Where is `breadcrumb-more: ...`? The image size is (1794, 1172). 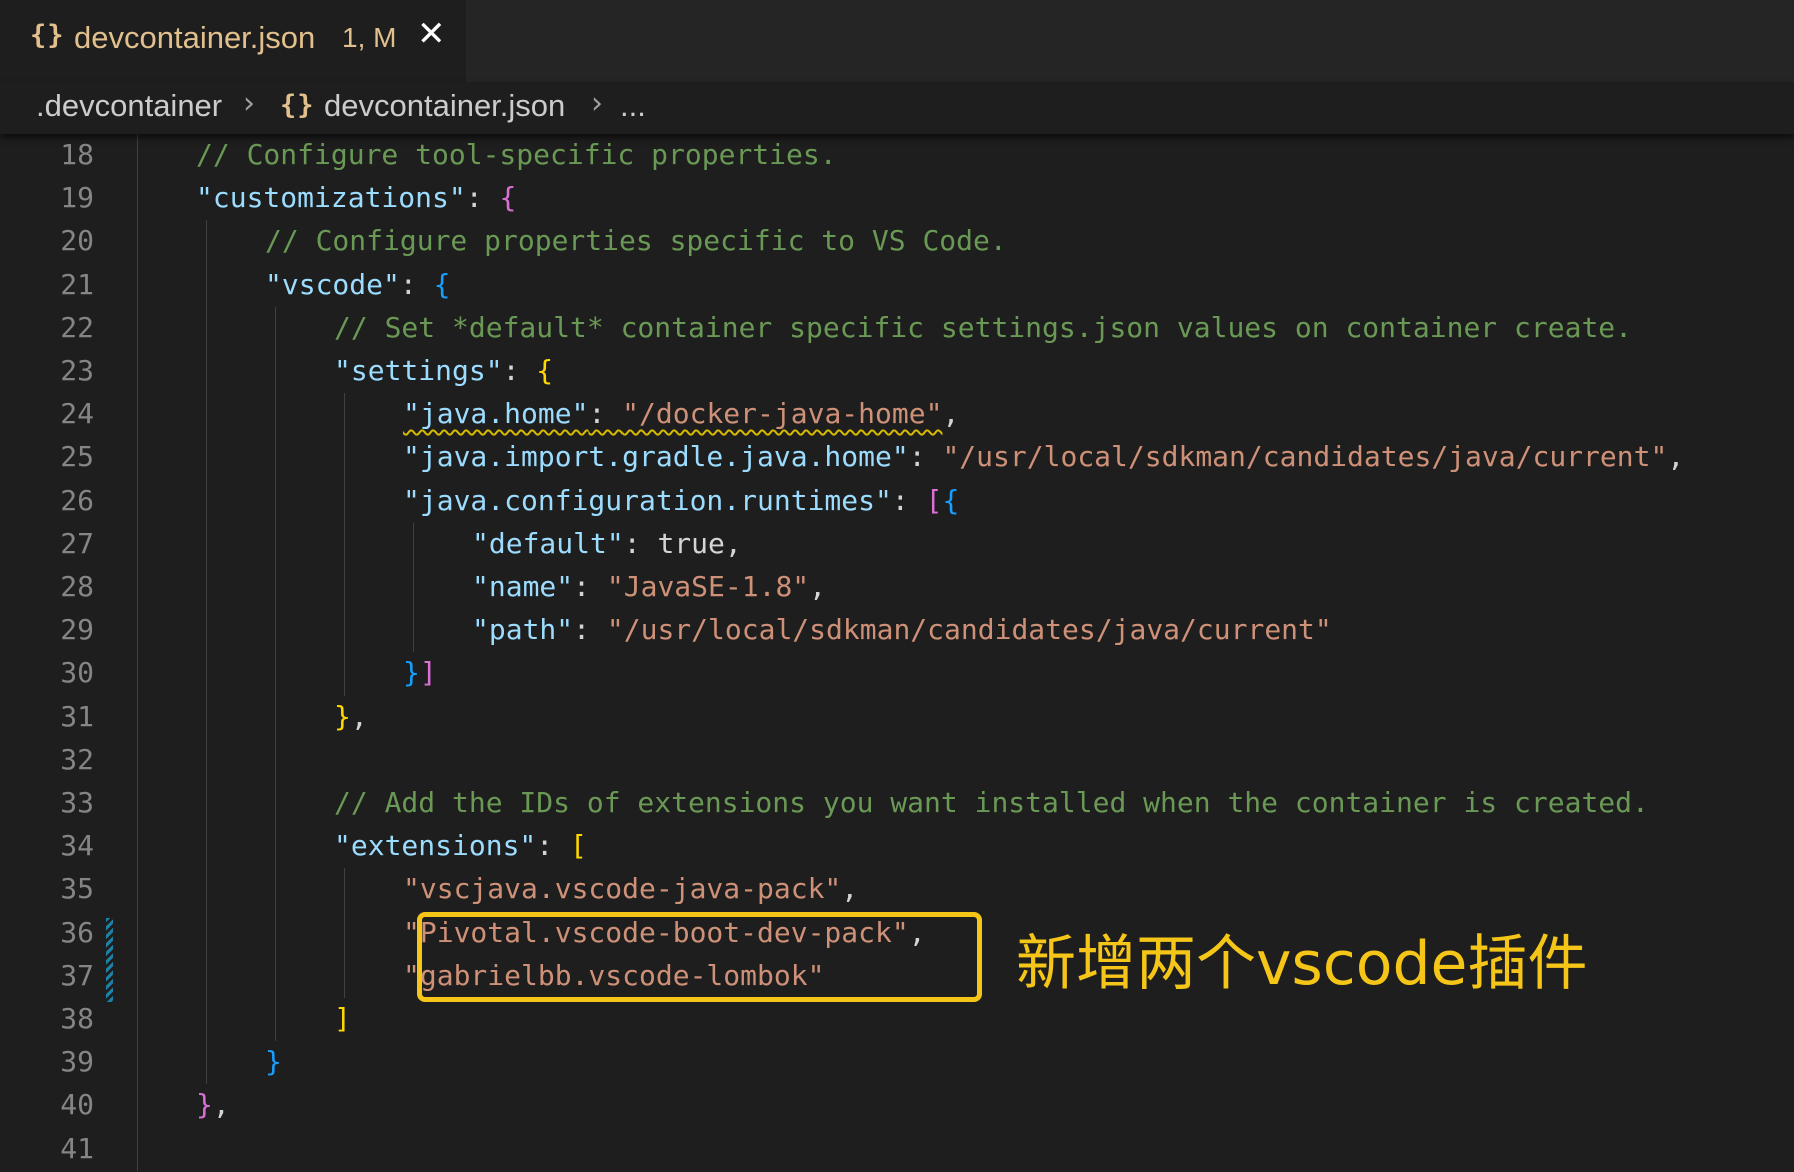
breadcrumb-more: ... is located at coordinates (633, 106).